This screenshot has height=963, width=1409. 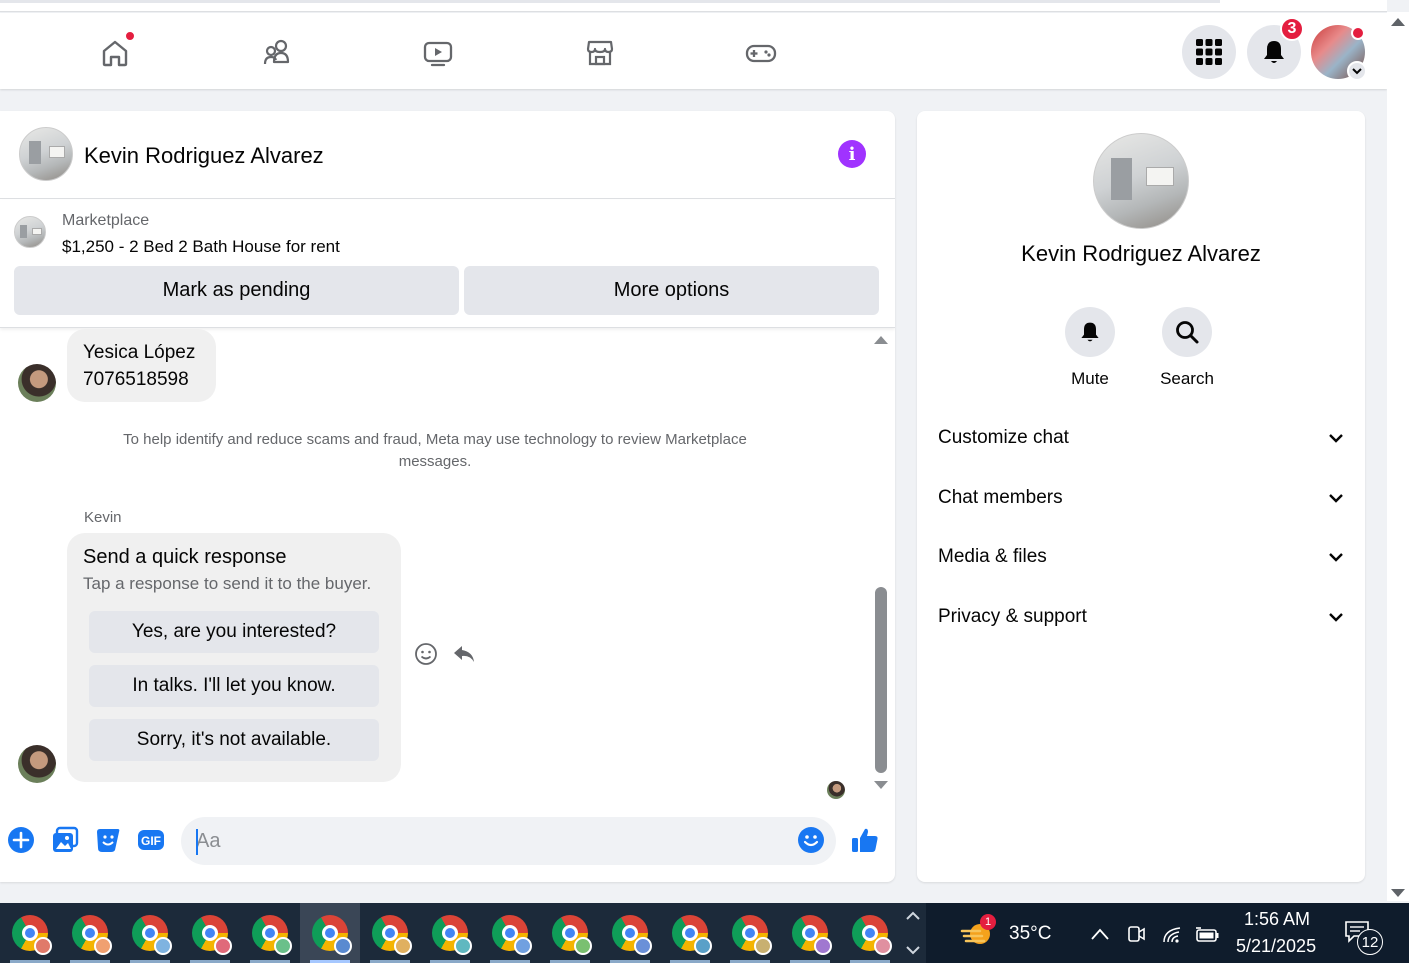 I want to click on thumbs-up-icon, so click(x=865, y=840).